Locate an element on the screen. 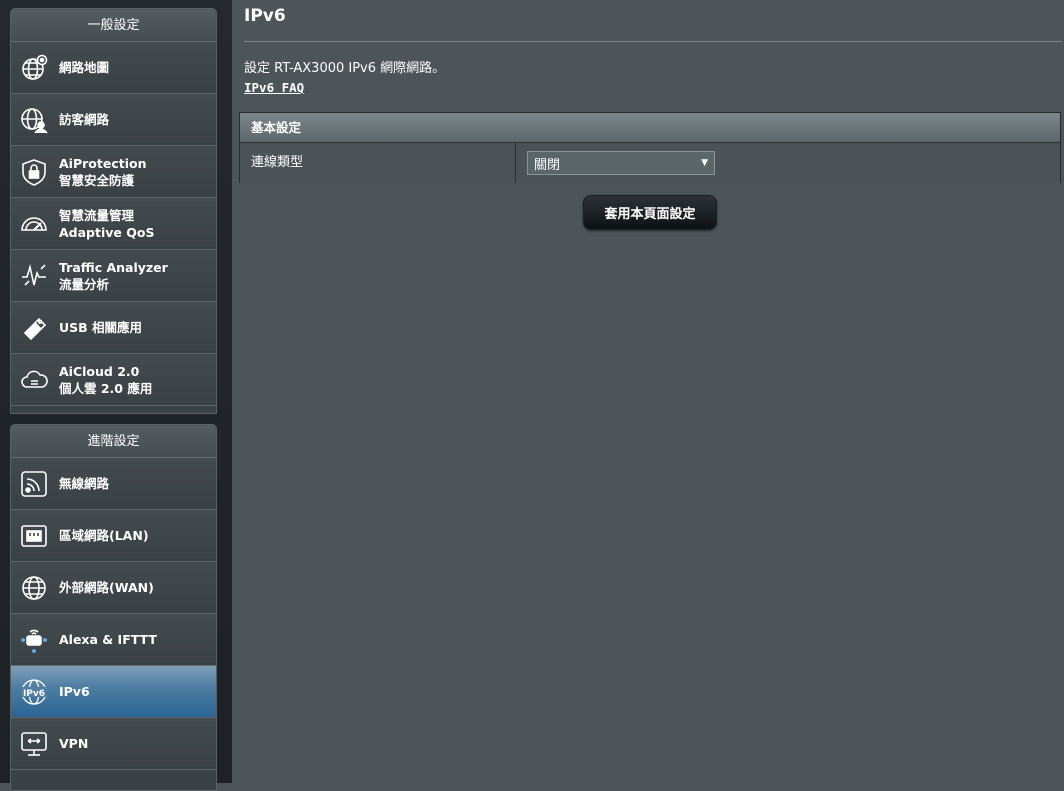 Image resolution: width=1064 pixels, height=791 pixels. sidebar-item-traffic-analyzer: Traffic Analyzer 流量分析 is located at coordinates (113, 276).